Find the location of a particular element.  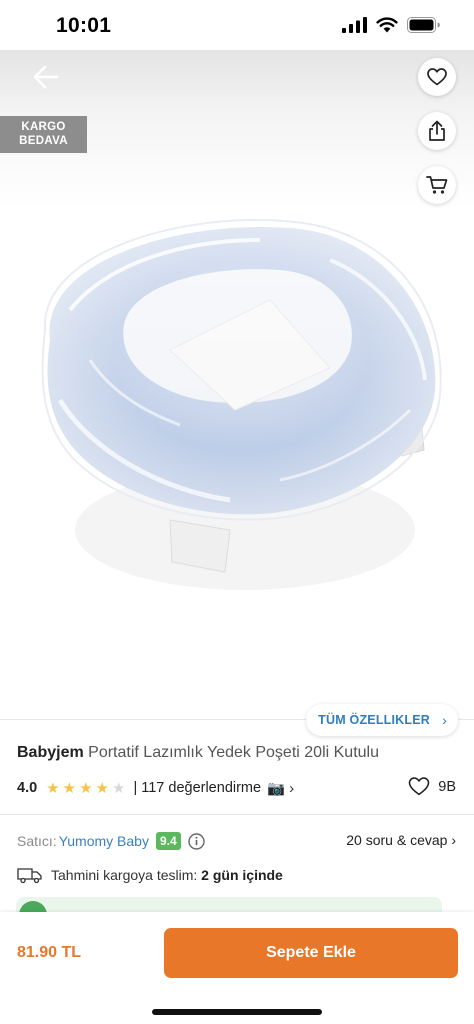

bottom-bar: 81.90 TL Sepete Ekle is located at coordinates (237, 968).